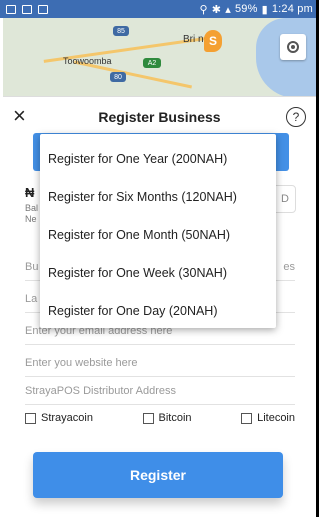 Image resolution: width=320 pixels, height=517 pixels. I want to click on help-icon: ?, so click(296, 117).